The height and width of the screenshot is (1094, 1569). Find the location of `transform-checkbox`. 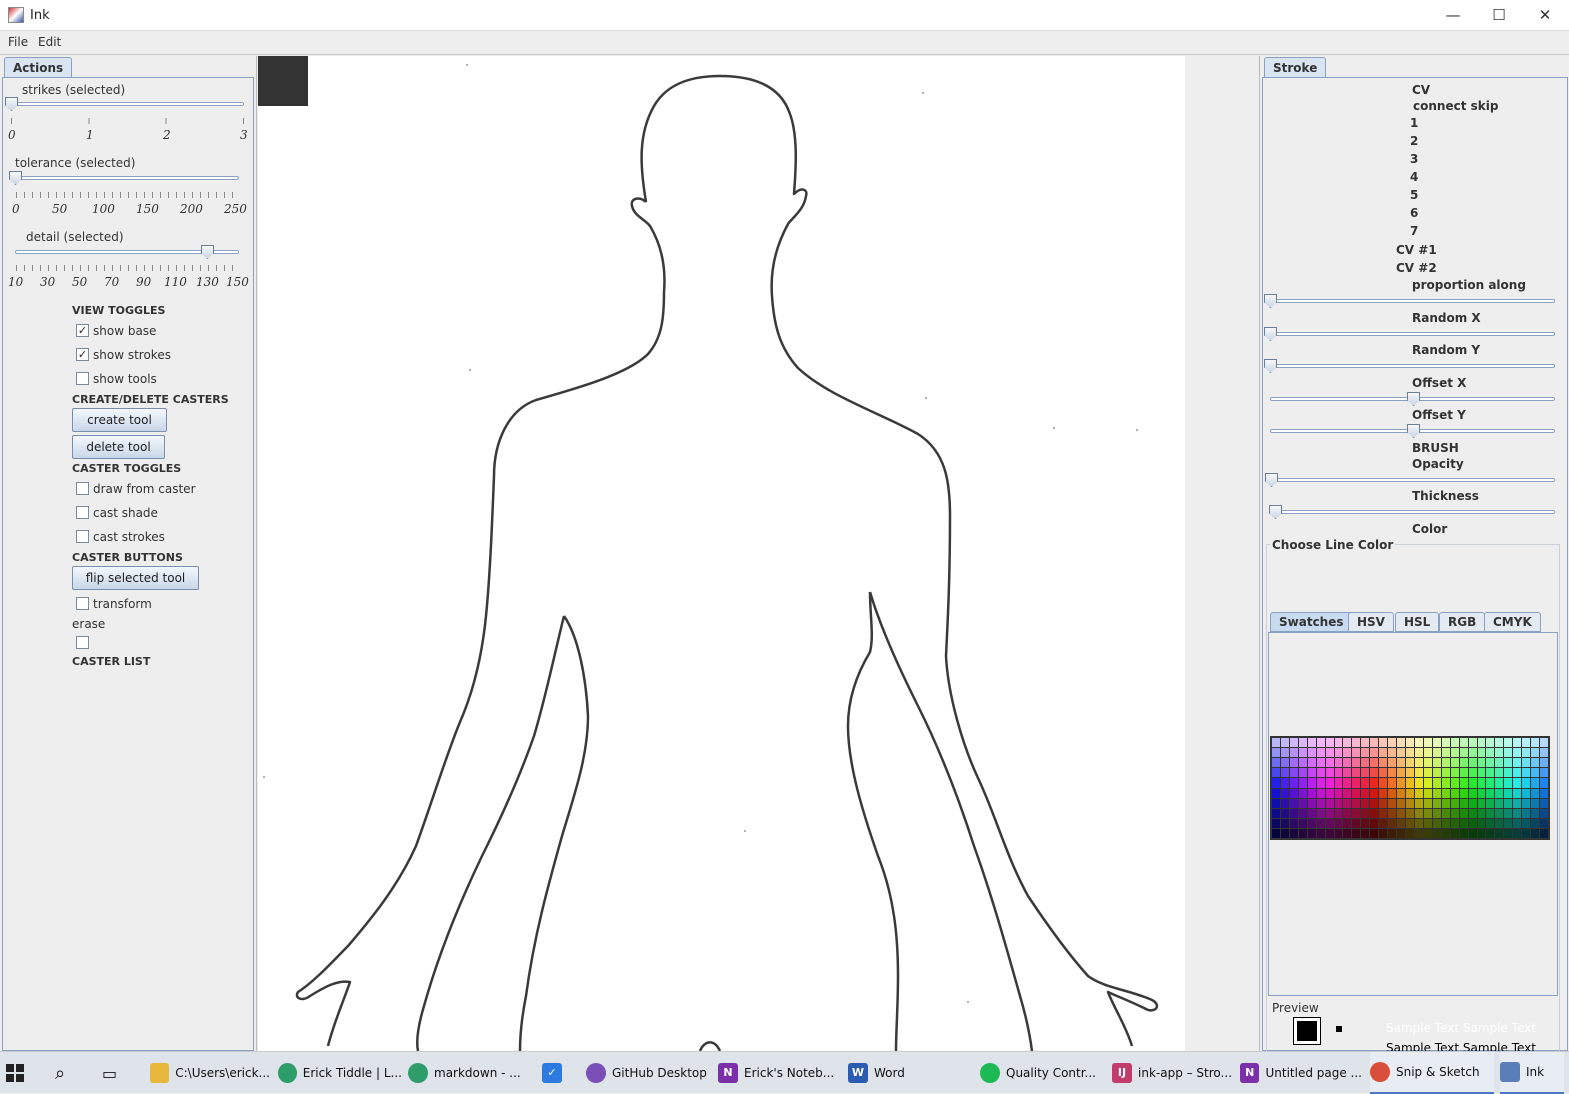

transform-checkbox is located at coordinates (82, 603).